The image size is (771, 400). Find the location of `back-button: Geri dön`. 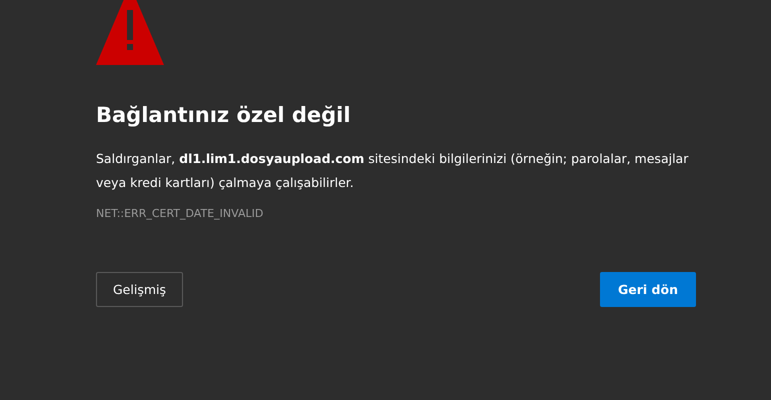

back-button: Geri dön is located at coordinates (648, 289).